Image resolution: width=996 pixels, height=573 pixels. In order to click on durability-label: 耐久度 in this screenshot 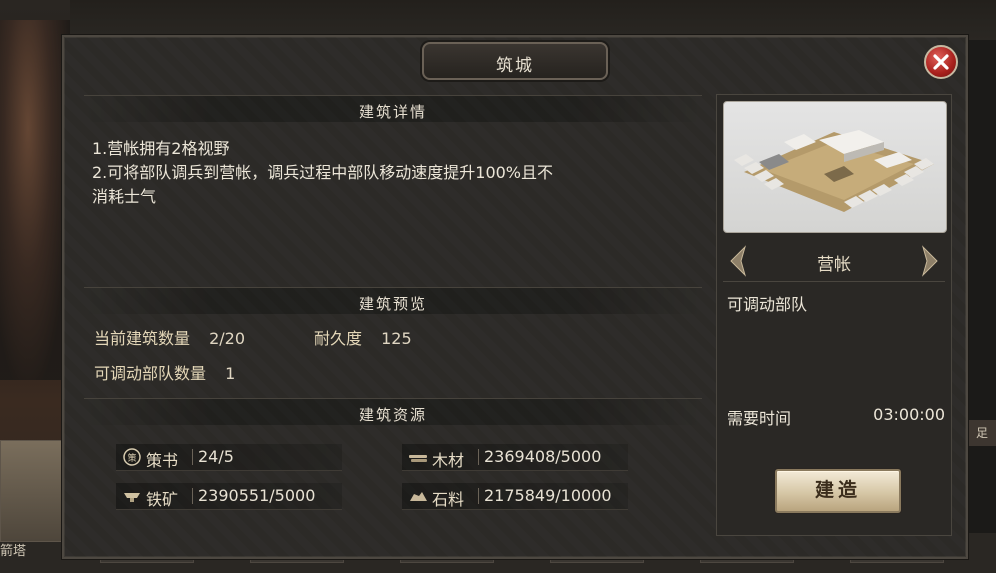, I will do `click(338, 338)`.